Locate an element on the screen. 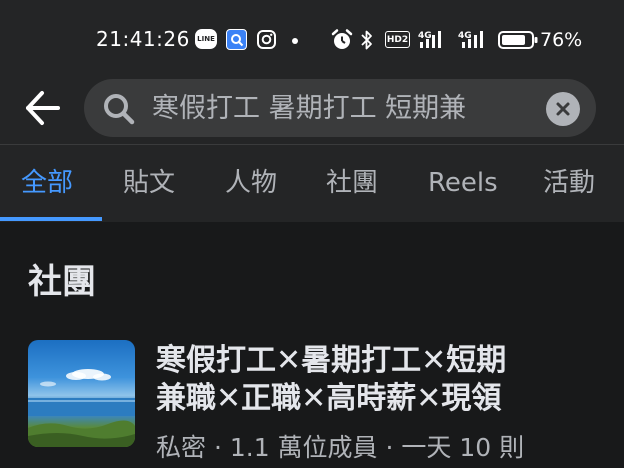  back-button is located at coordinates (42, 108).